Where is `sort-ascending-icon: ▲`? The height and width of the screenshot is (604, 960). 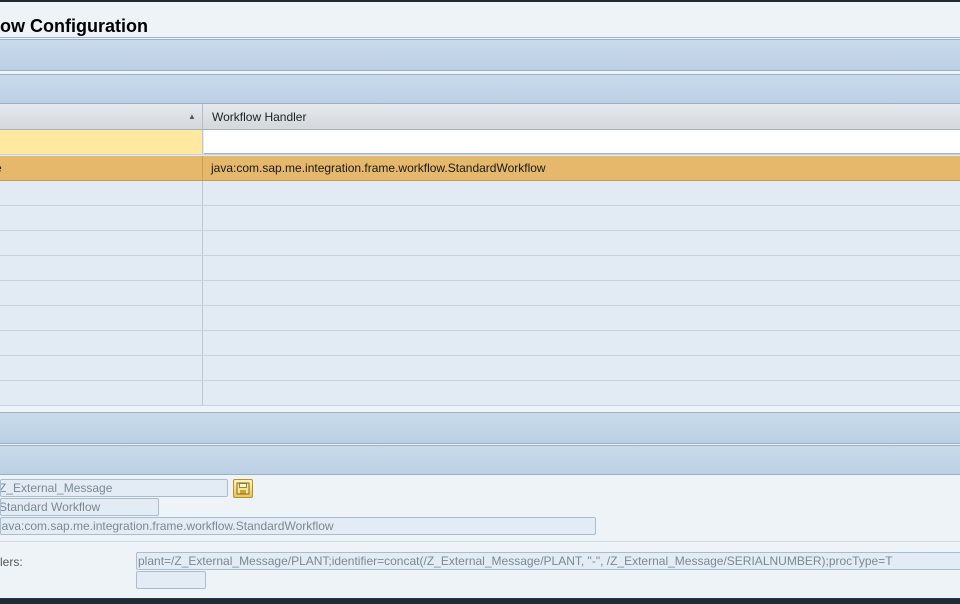
sort-ascending-icon: ▲ is located at coordinates (192, 117).